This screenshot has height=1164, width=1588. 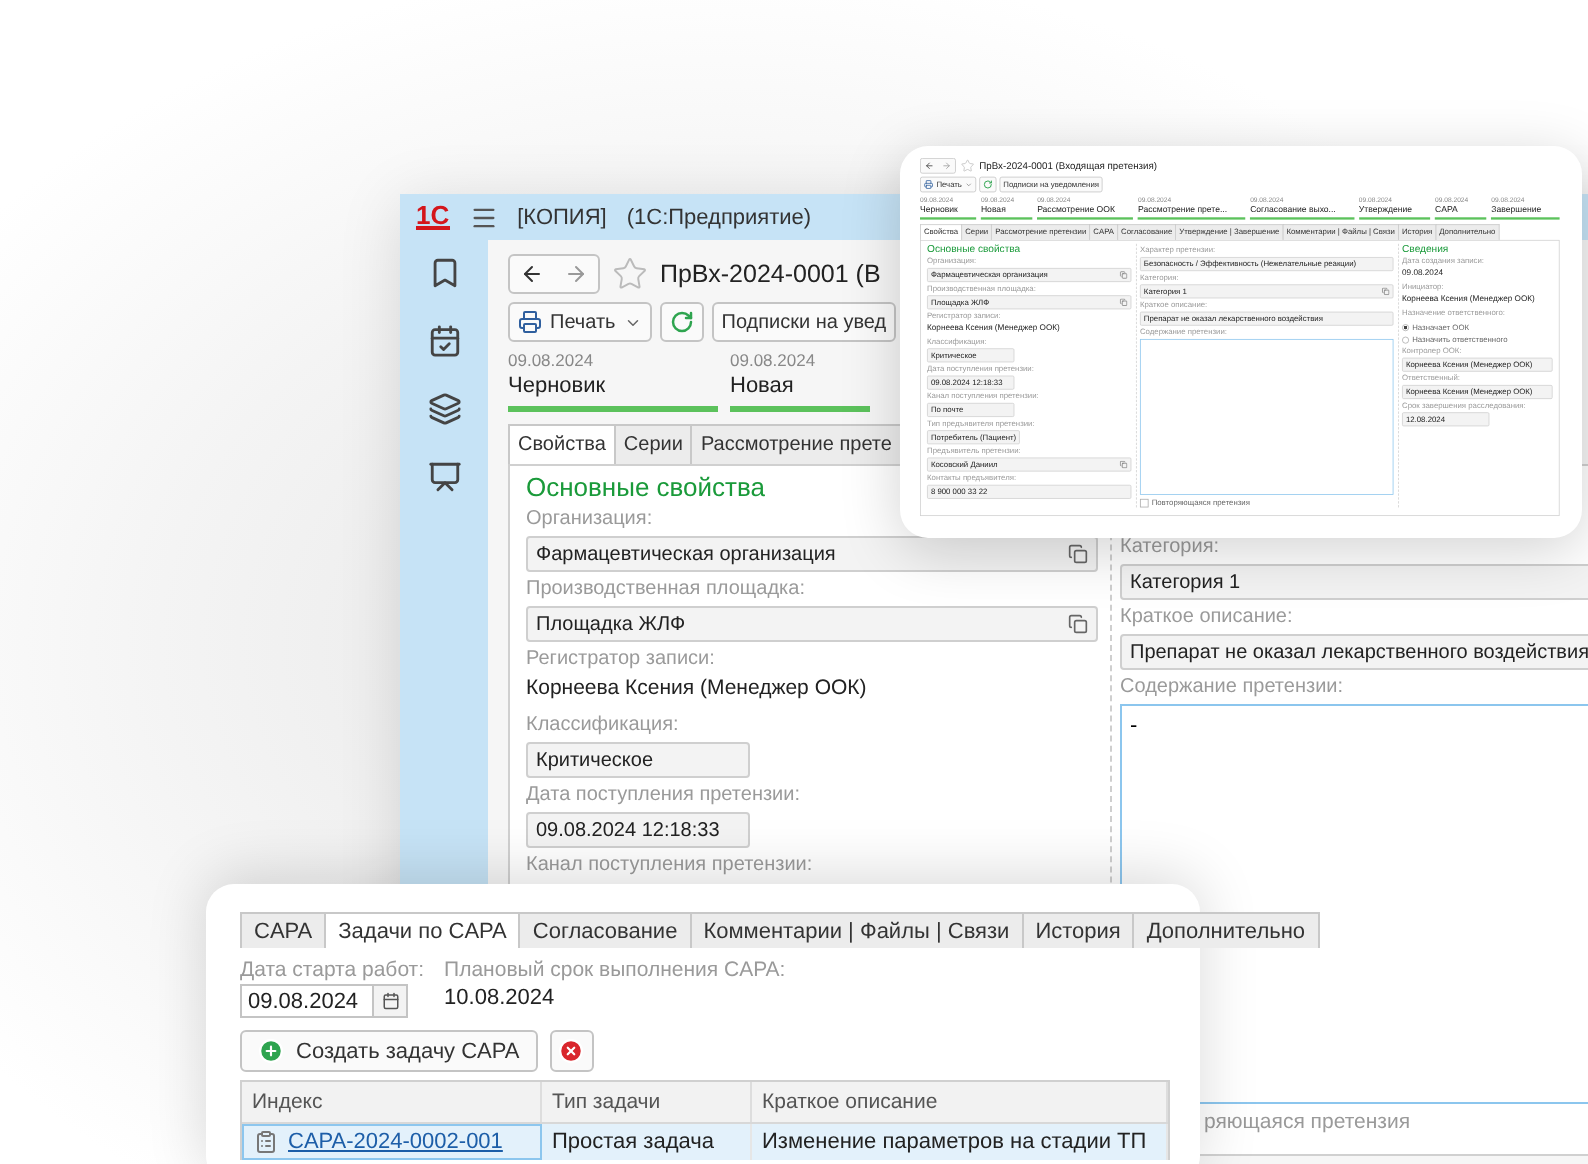 What do you see at coordinates (615, 970) in the screenshot?
I see `field-label: Плановый срок выполнения CAPA:` at bounding box center [615, 970].